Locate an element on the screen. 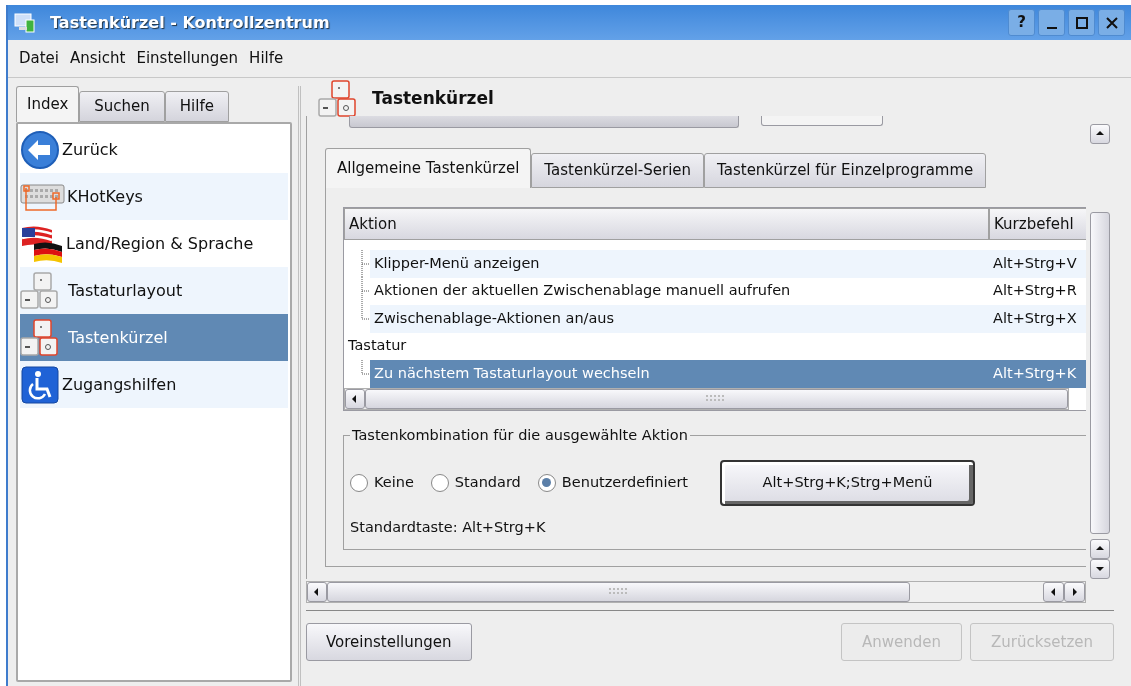 This screenshot has height=686, width=1131. shortcut-text: Alt+Strg+R is located at coordinates (1034, 291).